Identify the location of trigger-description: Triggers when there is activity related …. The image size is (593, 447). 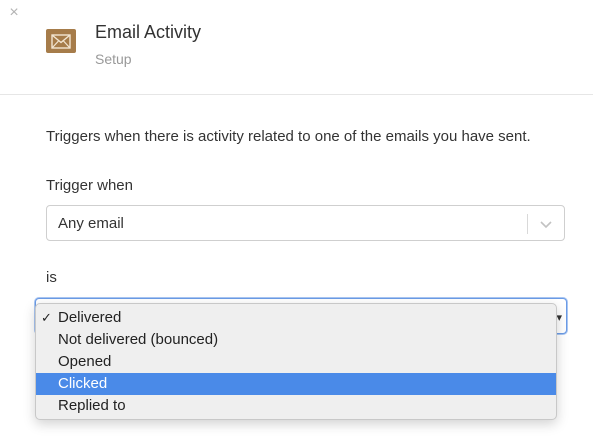
(288, 136).